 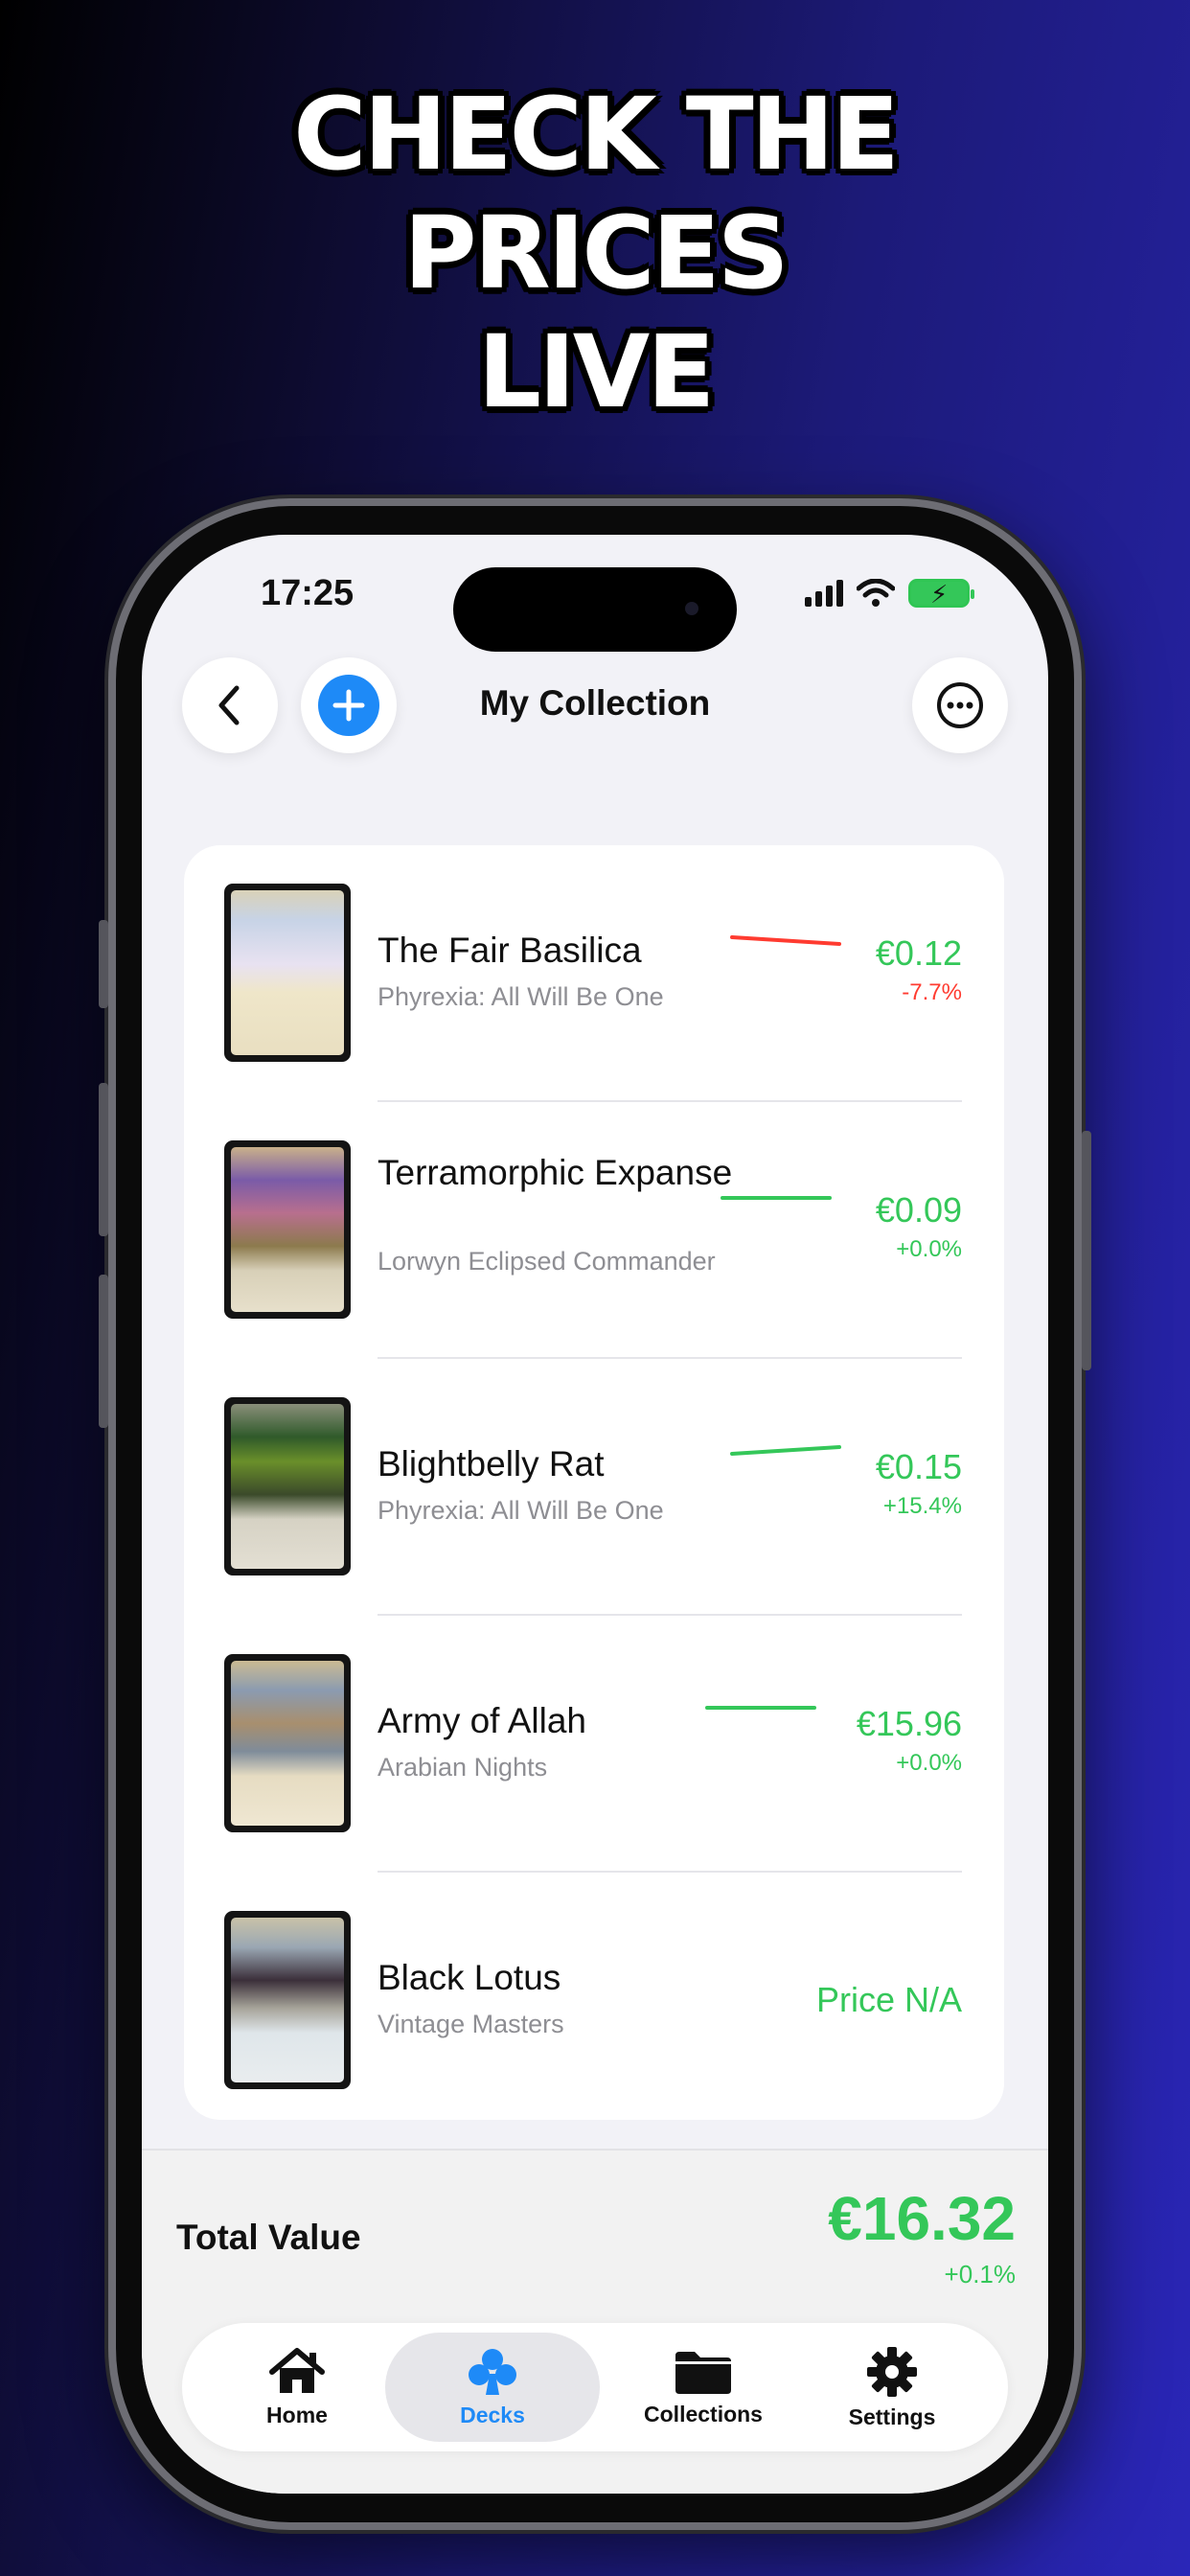 I want to click on folder-icon, so click(x=703, y=2372).